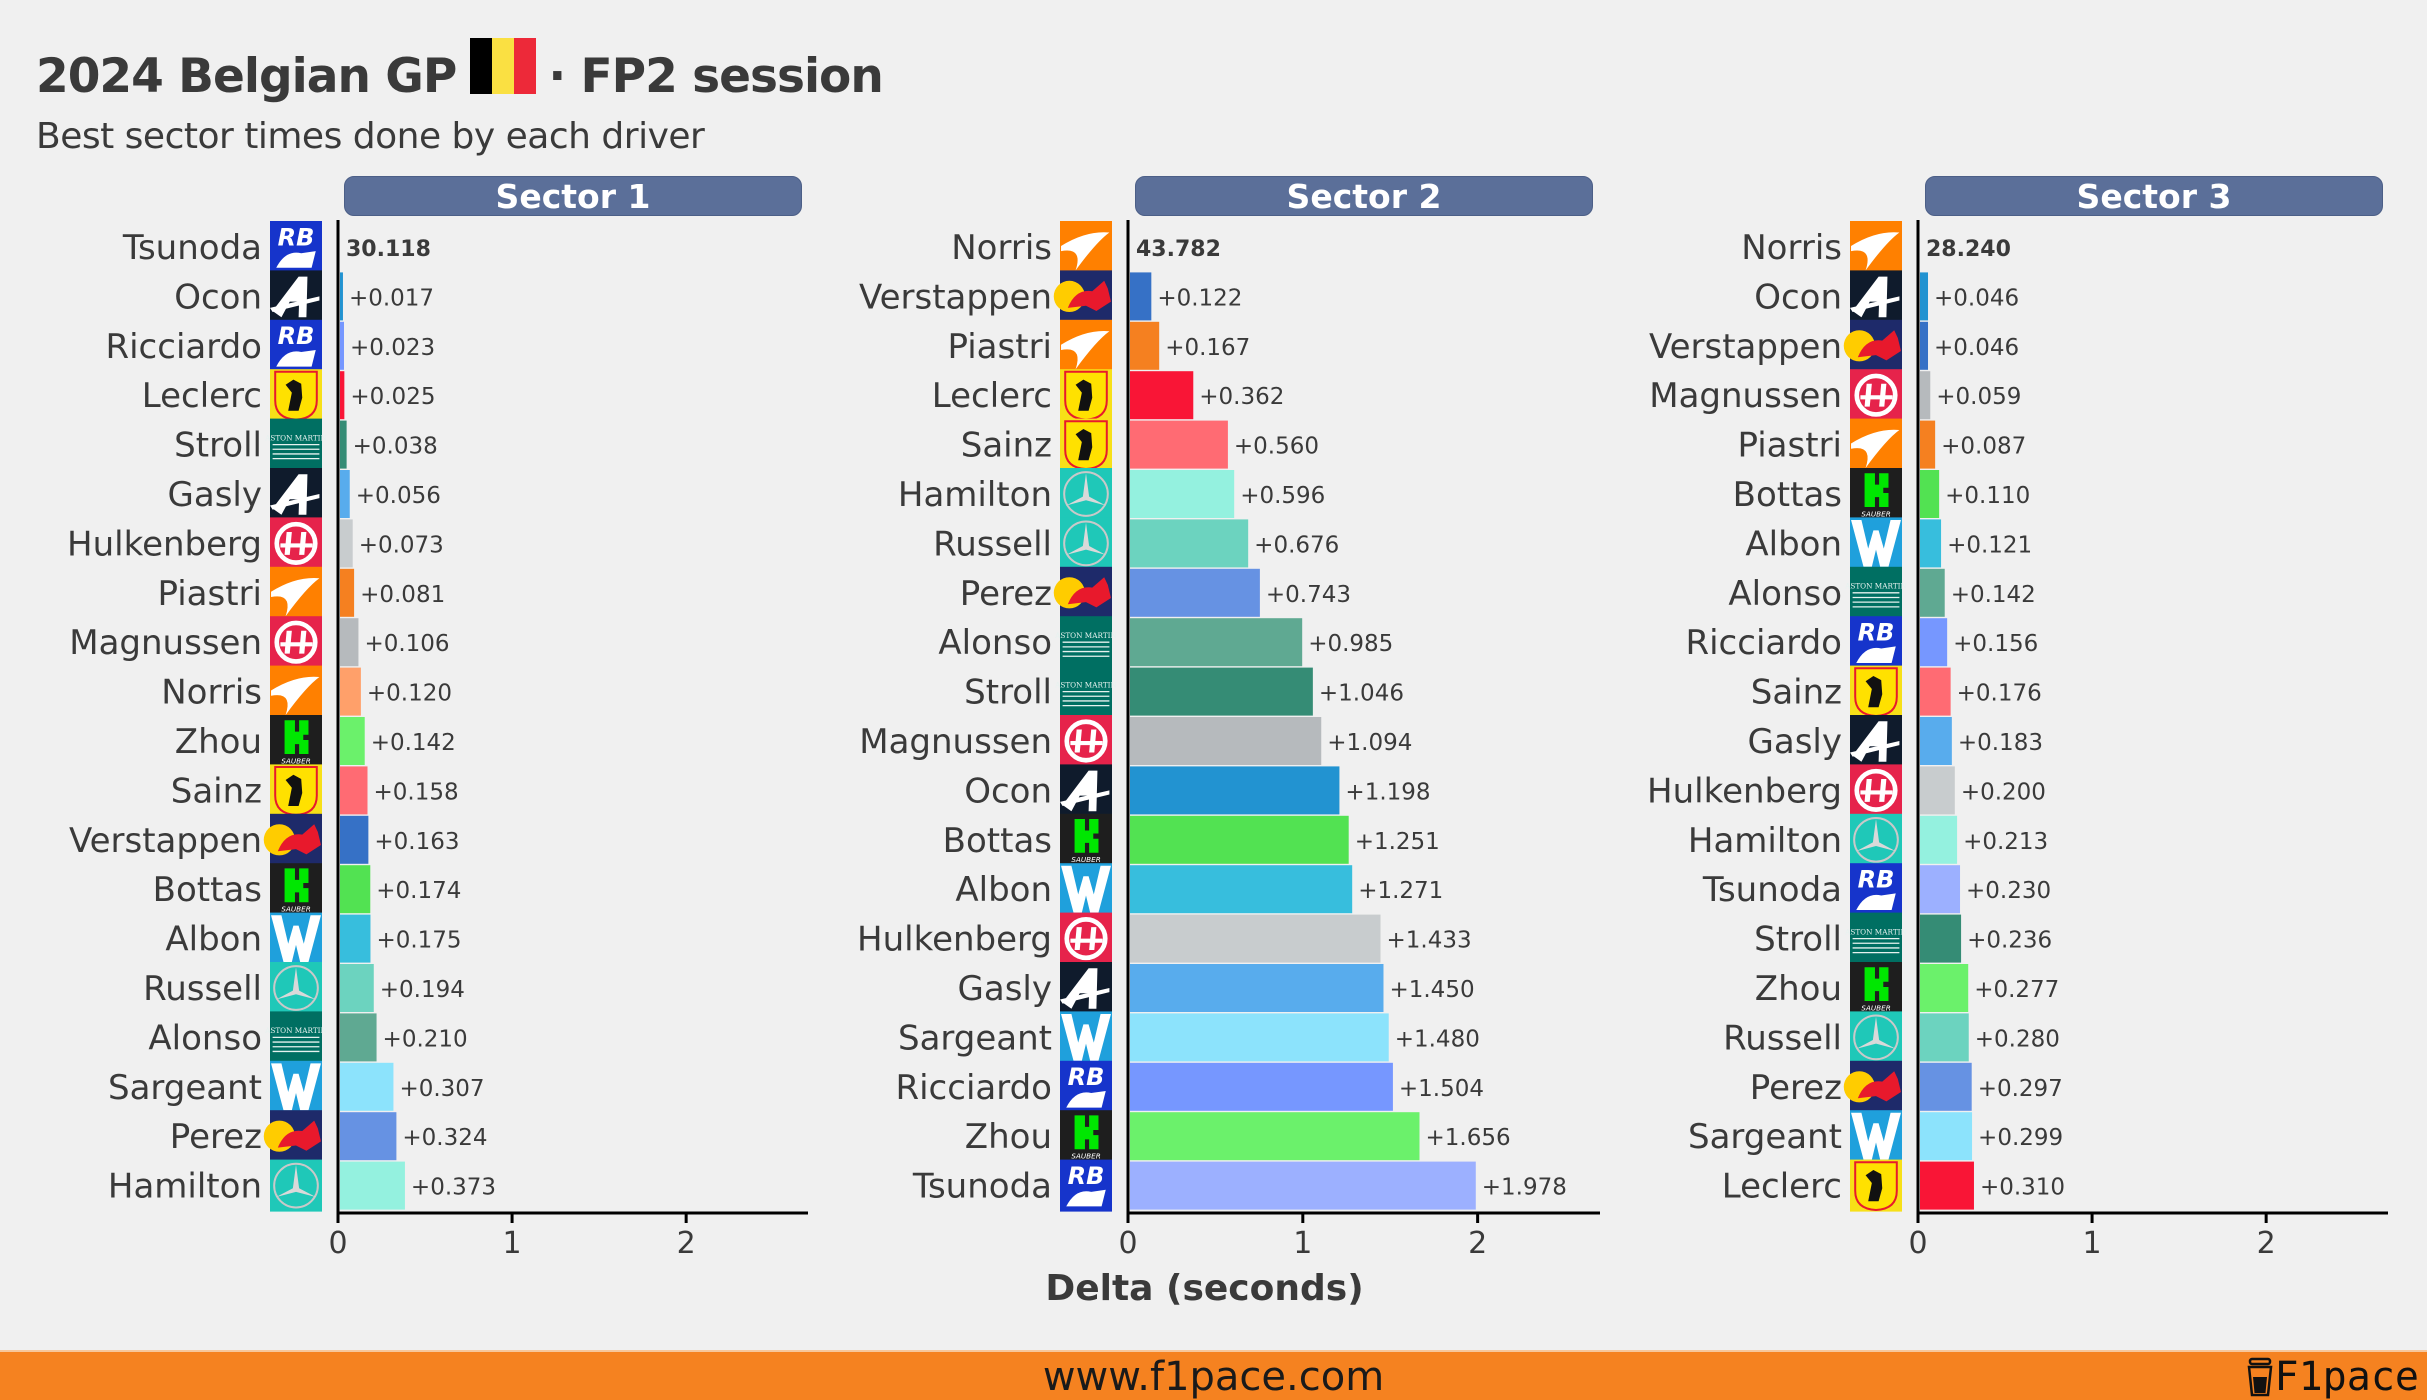 The width and height of the screenshot is (2427, 1400). Describe the element at coordinates (2259, 1377) in the screenshot. I see `coffee-cup-icon` at that location.